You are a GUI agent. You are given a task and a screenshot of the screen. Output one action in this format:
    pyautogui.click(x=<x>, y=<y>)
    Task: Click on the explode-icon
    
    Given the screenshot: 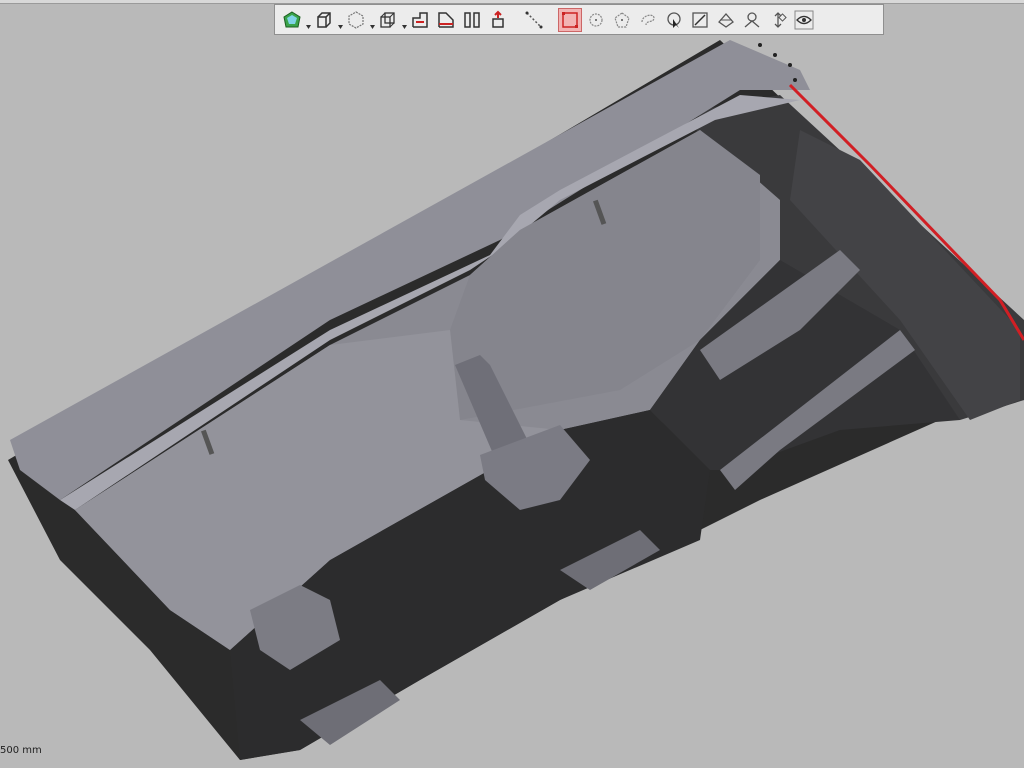 What is the action you would take?
    pyautogui.click(x=498, y=20)
    